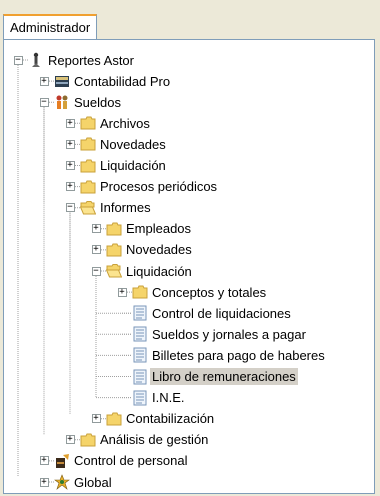 The width and height of the screenshot is (380, 496). I want to click on tree-node-label: Contabilización, so click(170, 418).